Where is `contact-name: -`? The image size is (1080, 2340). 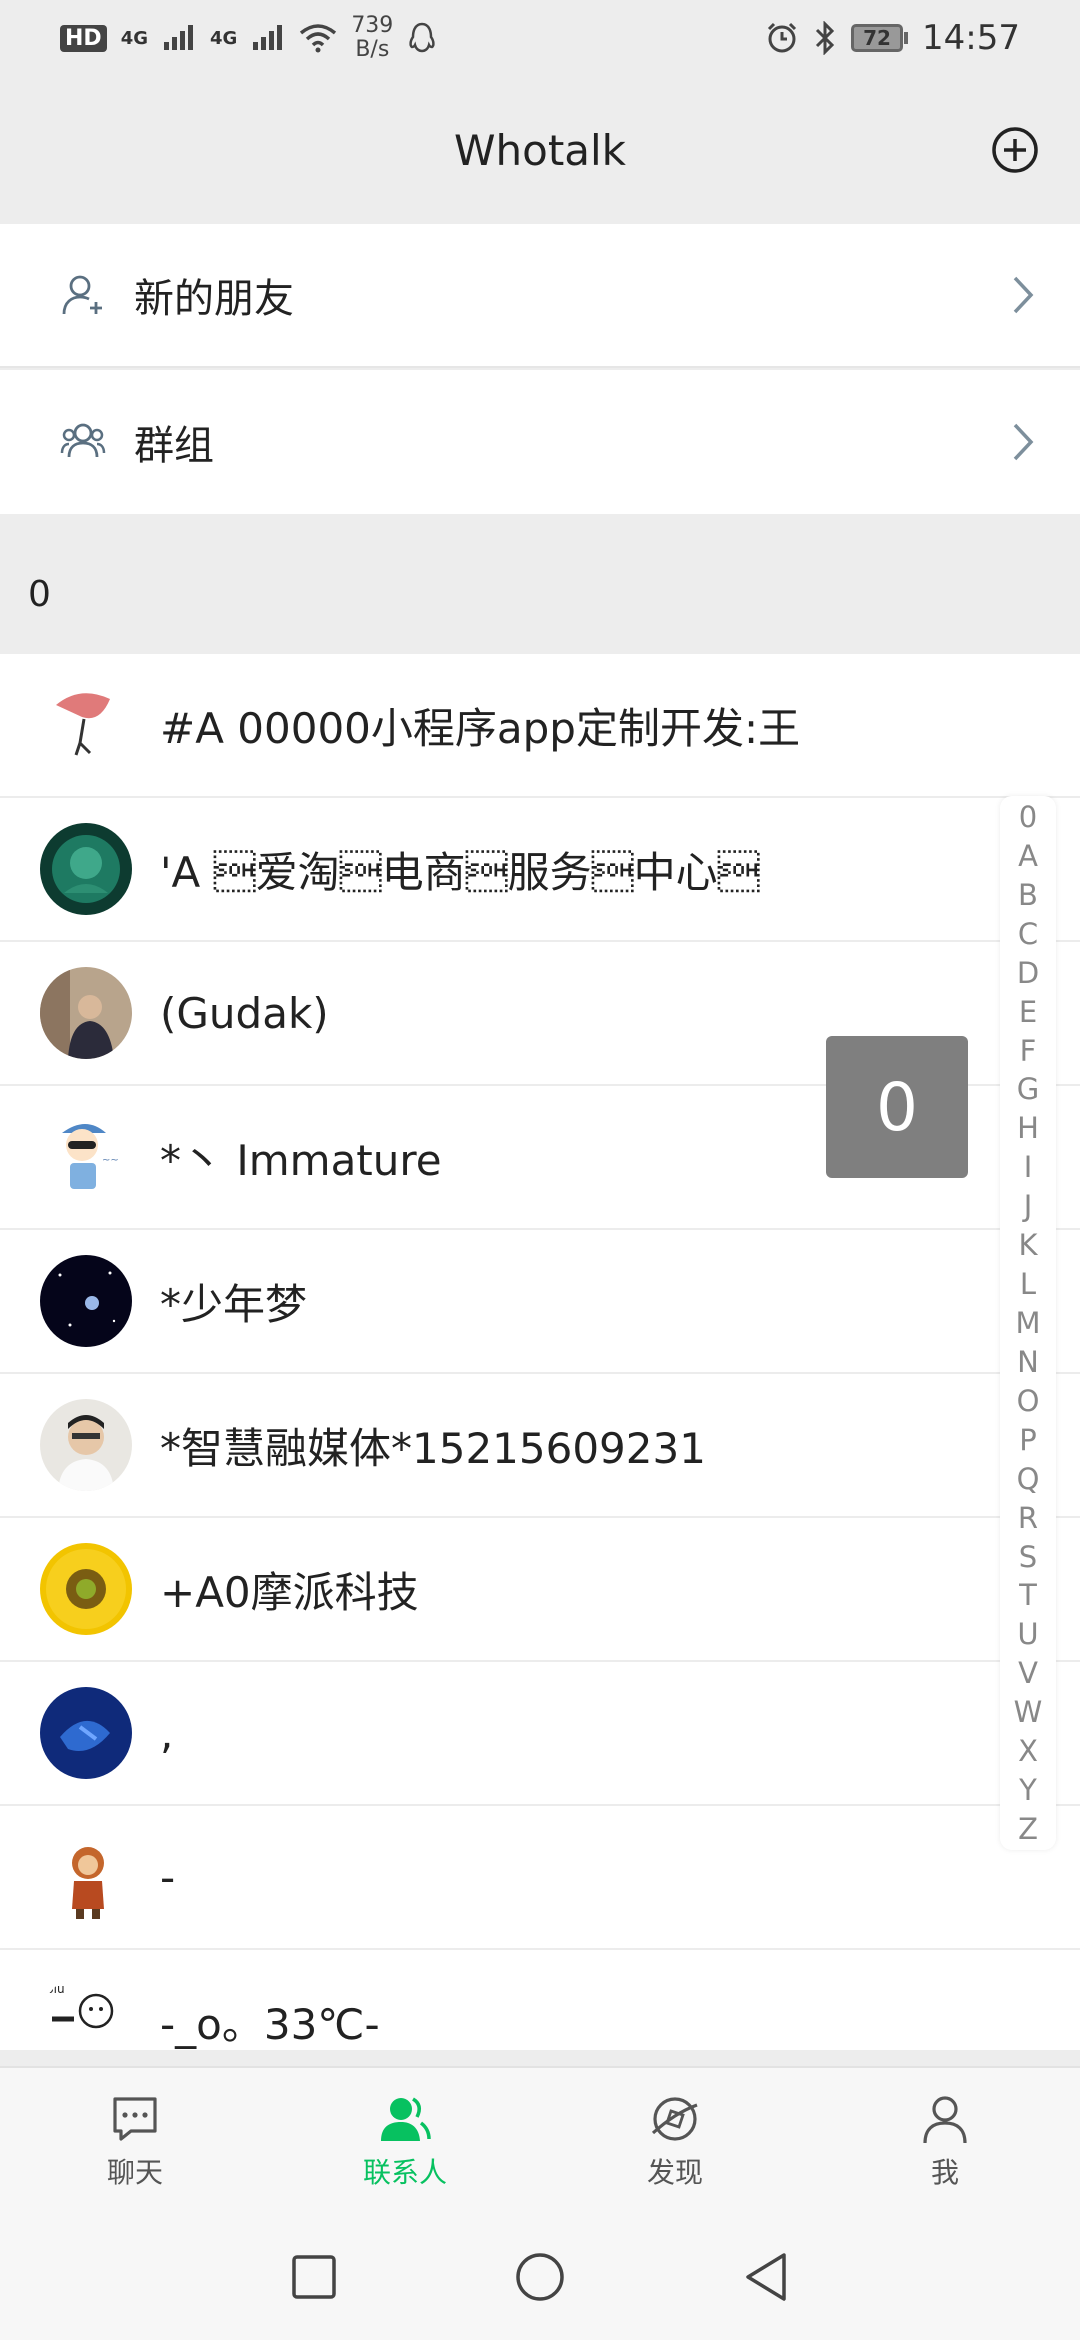
contact-name: - is located at coordinates (168, 1877).